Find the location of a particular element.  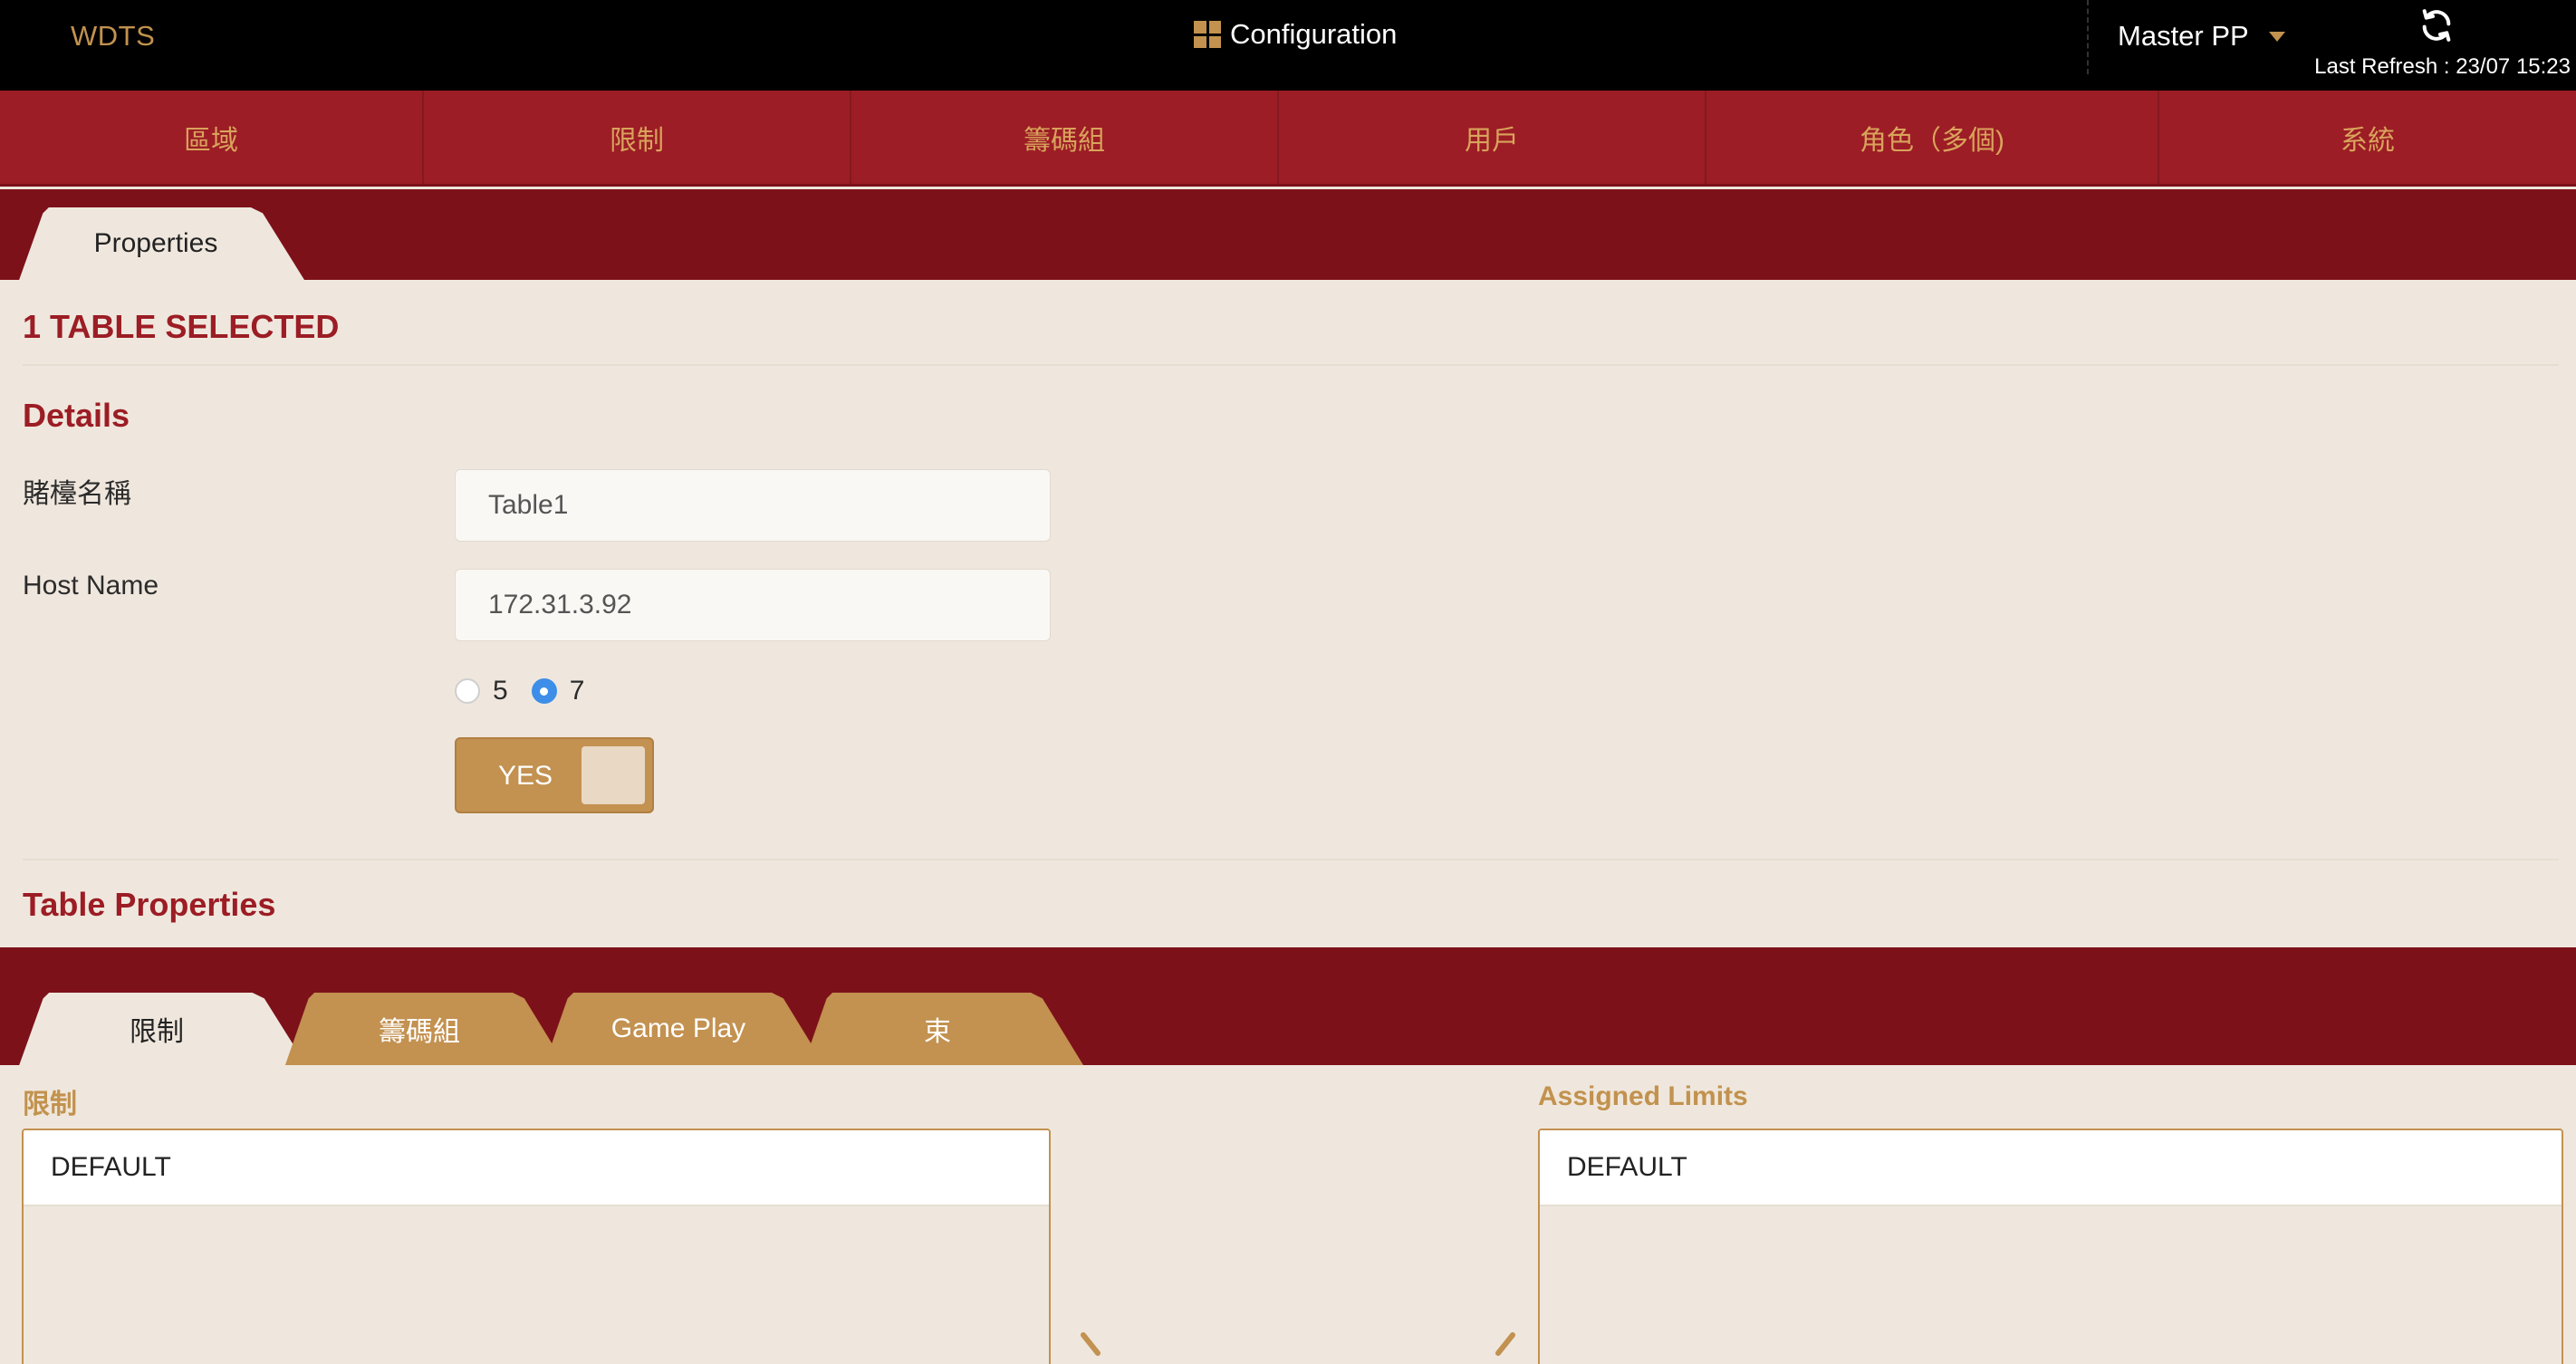

radio-5-label: 5 is located at coordinates (500, 691).